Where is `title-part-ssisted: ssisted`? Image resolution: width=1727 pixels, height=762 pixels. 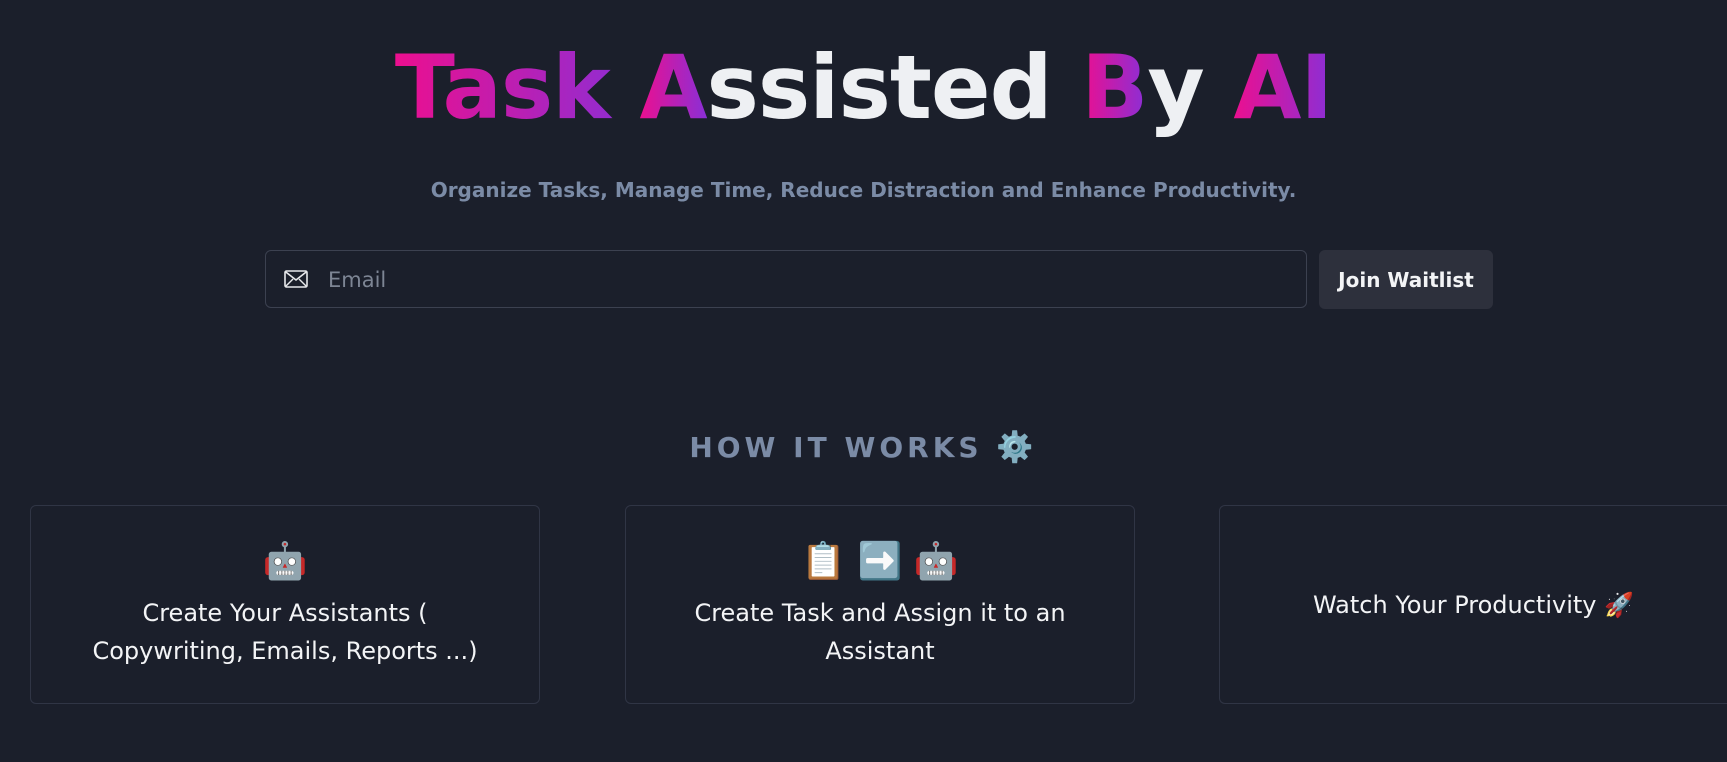 title-part-ssisted: ssisted is located at coordinates (894, 87).